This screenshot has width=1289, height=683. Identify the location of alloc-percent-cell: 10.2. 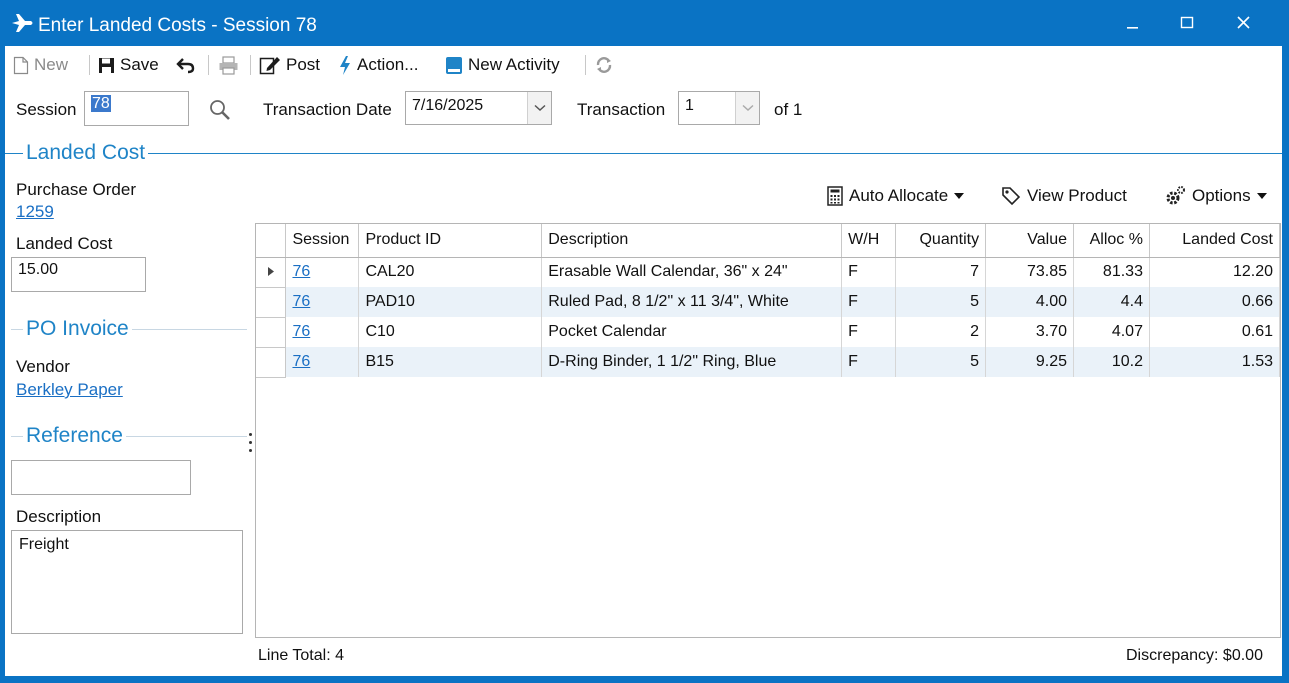
(1111, 362).